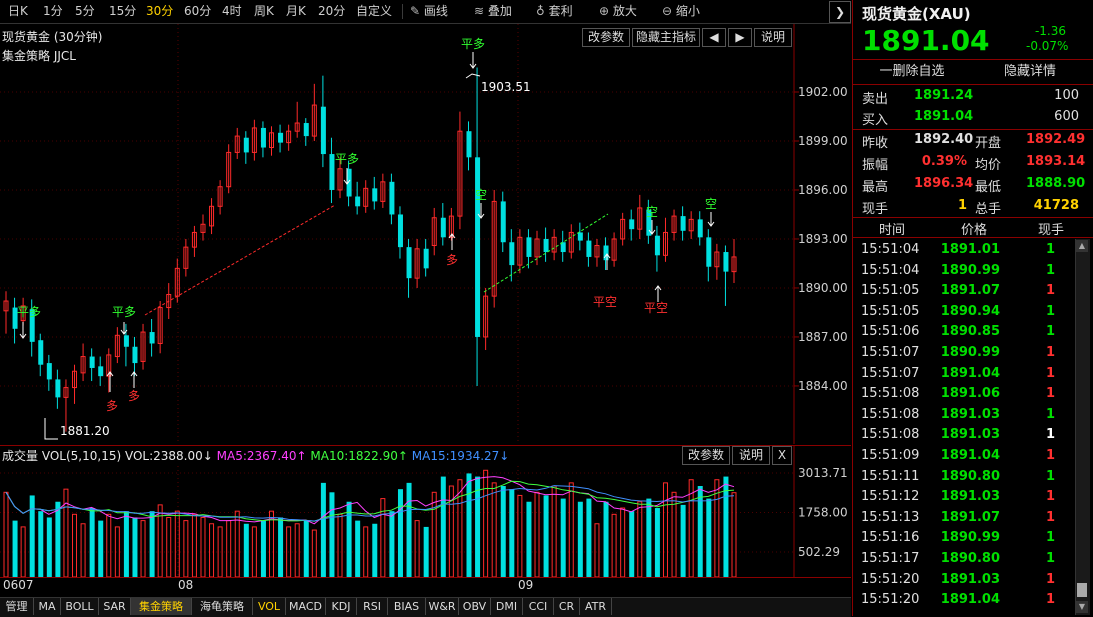  Describe the element at coordinates (596, 606) in the screenshot. I see `tab-atr: ATR` at that location.